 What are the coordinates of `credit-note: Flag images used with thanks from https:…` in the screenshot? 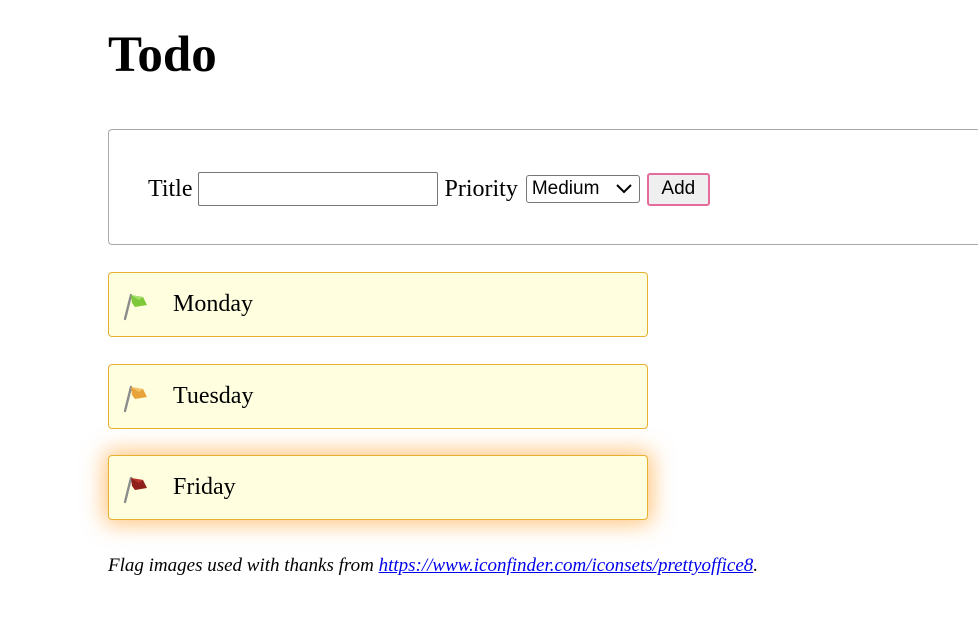 It's located at (433, 566).